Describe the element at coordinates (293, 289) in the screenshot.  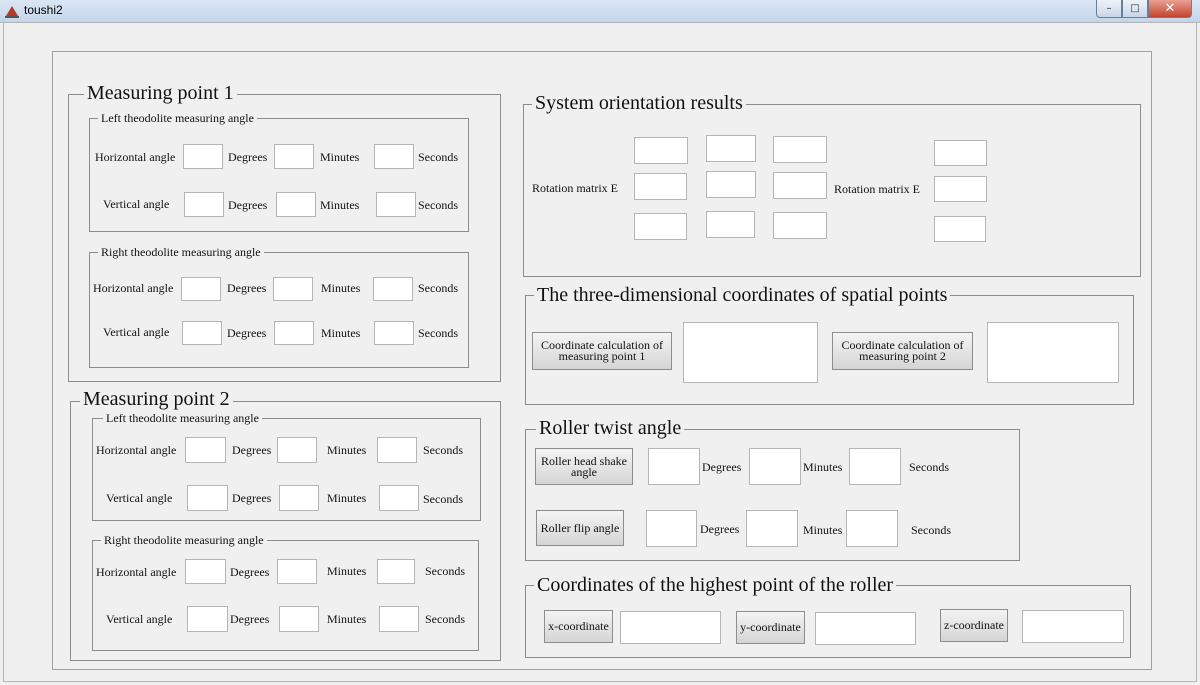
I see `mp1-right-horizontal-minutes-input` at that location.